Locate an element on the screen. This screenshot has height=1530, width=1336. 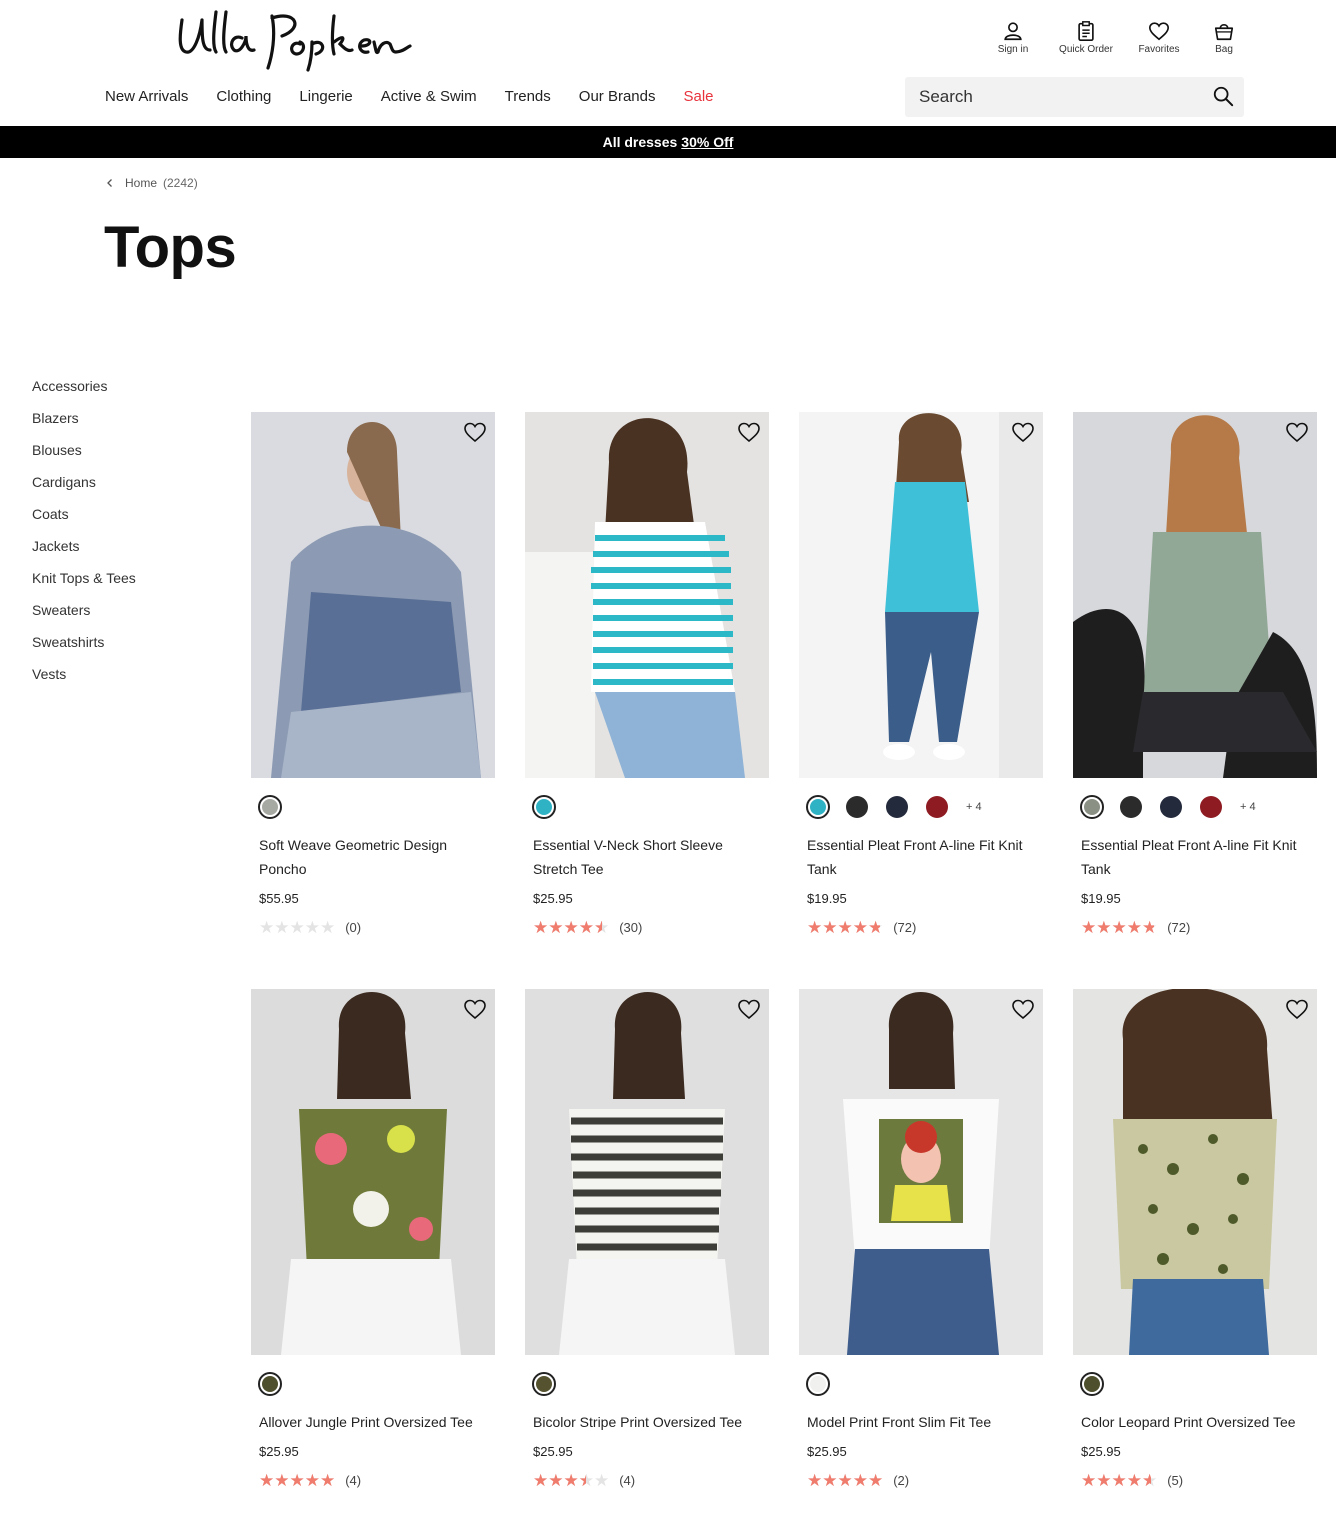
favorites-link: Favorites is located at coordinates (1159, 37).